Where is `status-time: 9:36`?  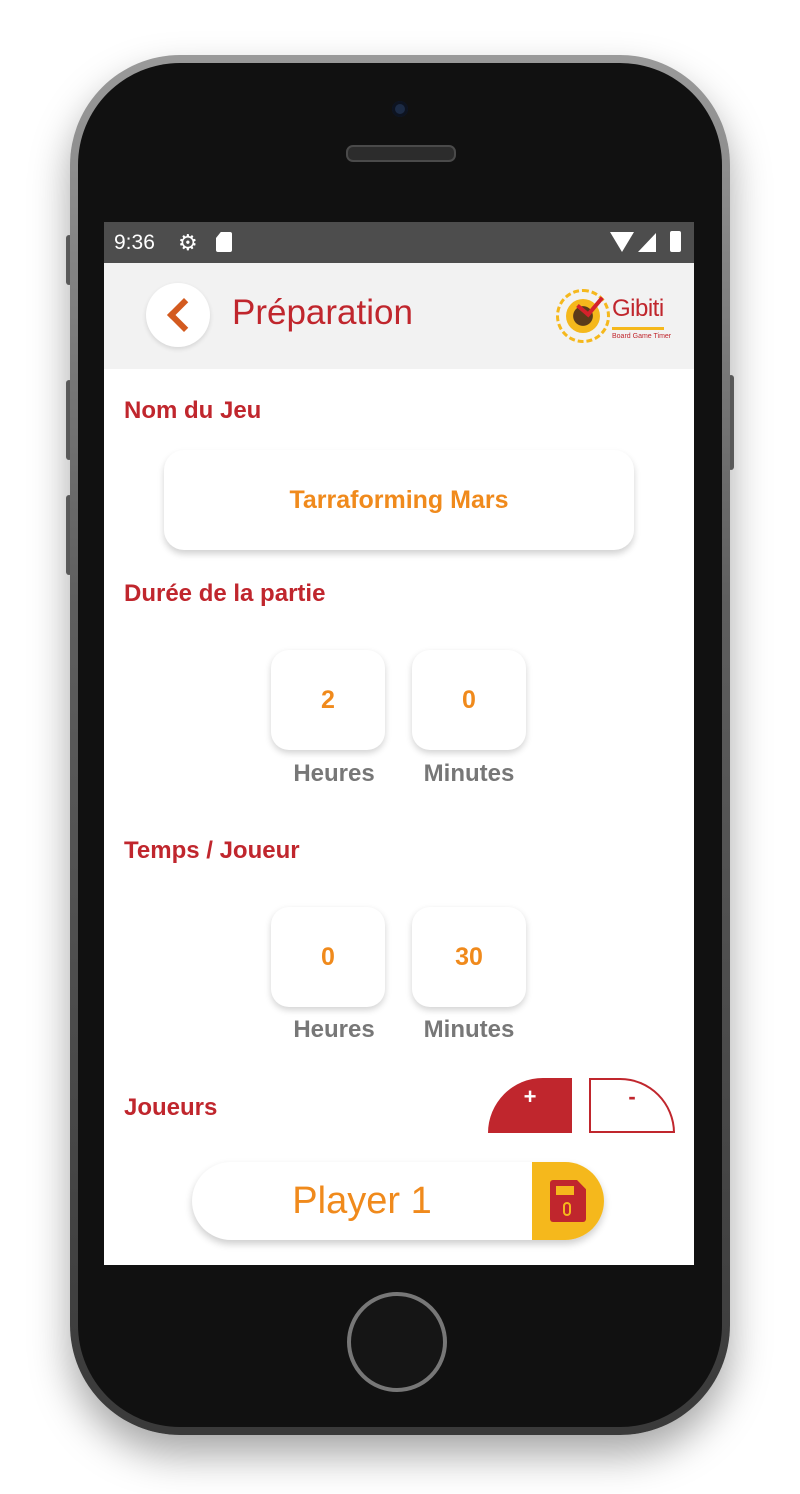 status-time: 9:36 is located at coordinates (134, 242).